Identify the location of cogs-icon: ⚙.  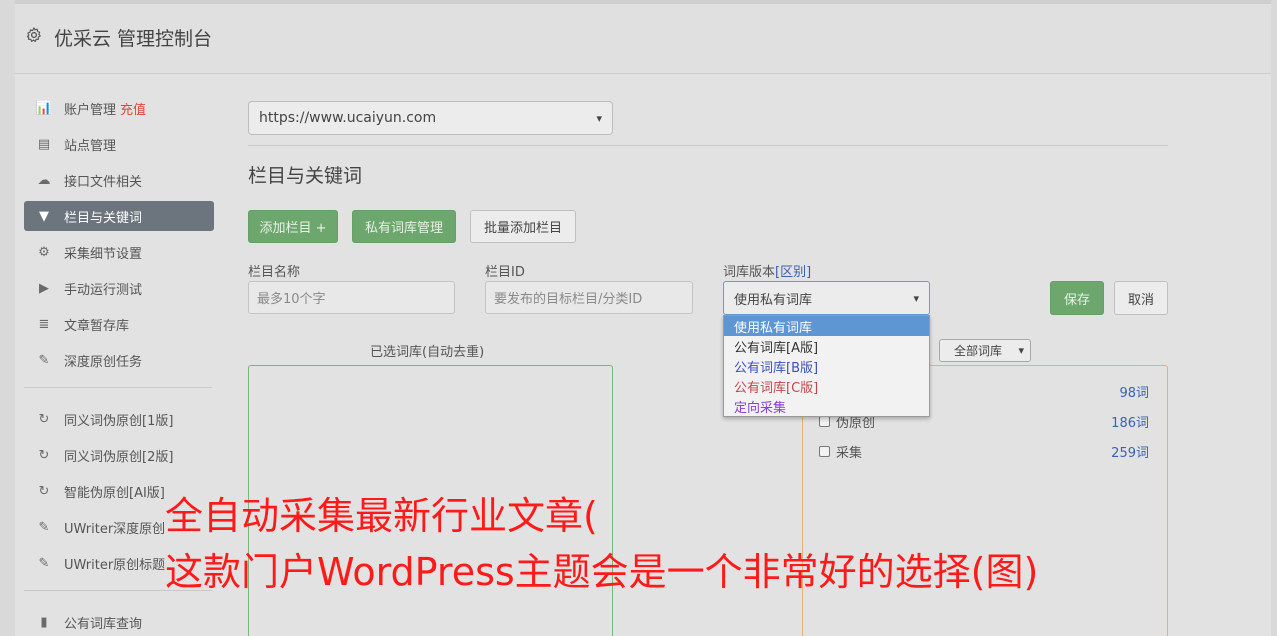
(44, 252).